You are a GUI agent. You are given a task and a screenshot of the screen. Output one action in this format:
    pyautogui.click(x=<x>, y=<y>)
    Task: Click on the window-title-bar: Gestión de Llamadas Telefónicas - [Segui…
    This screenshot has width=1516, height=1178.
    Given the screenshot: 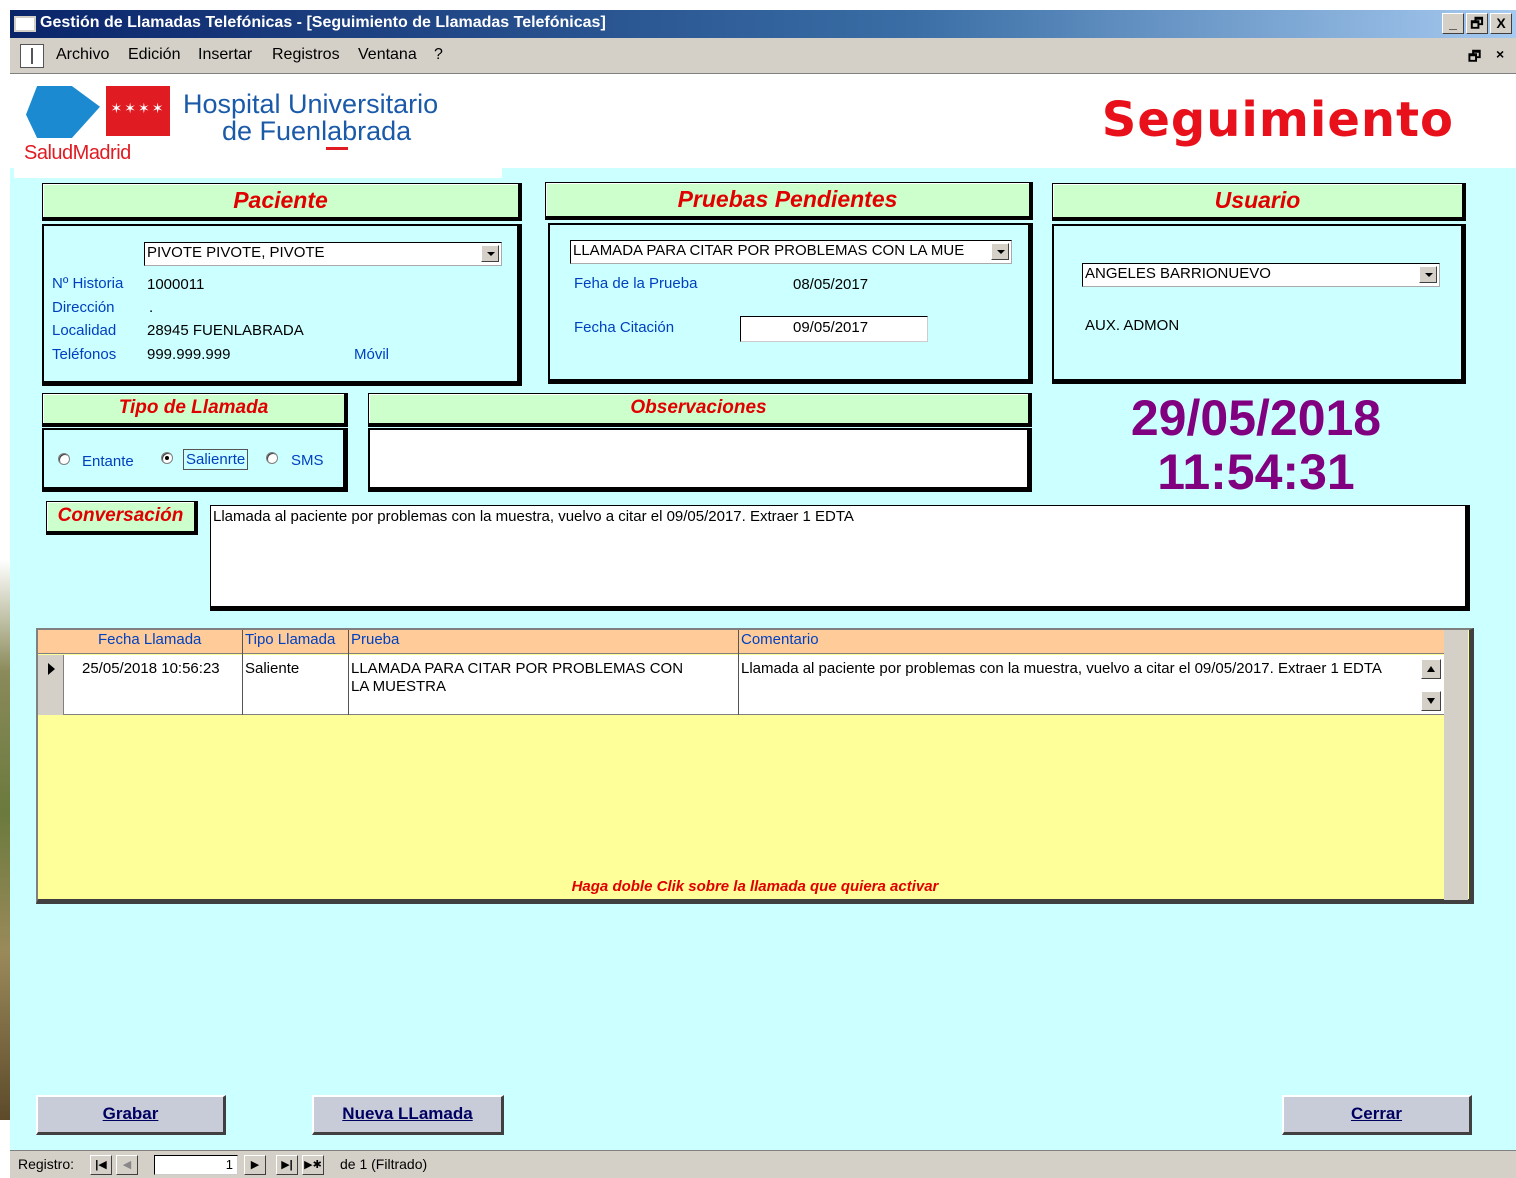 What is the action you would take?
    pyautogui.click(x=763, y=24)
    